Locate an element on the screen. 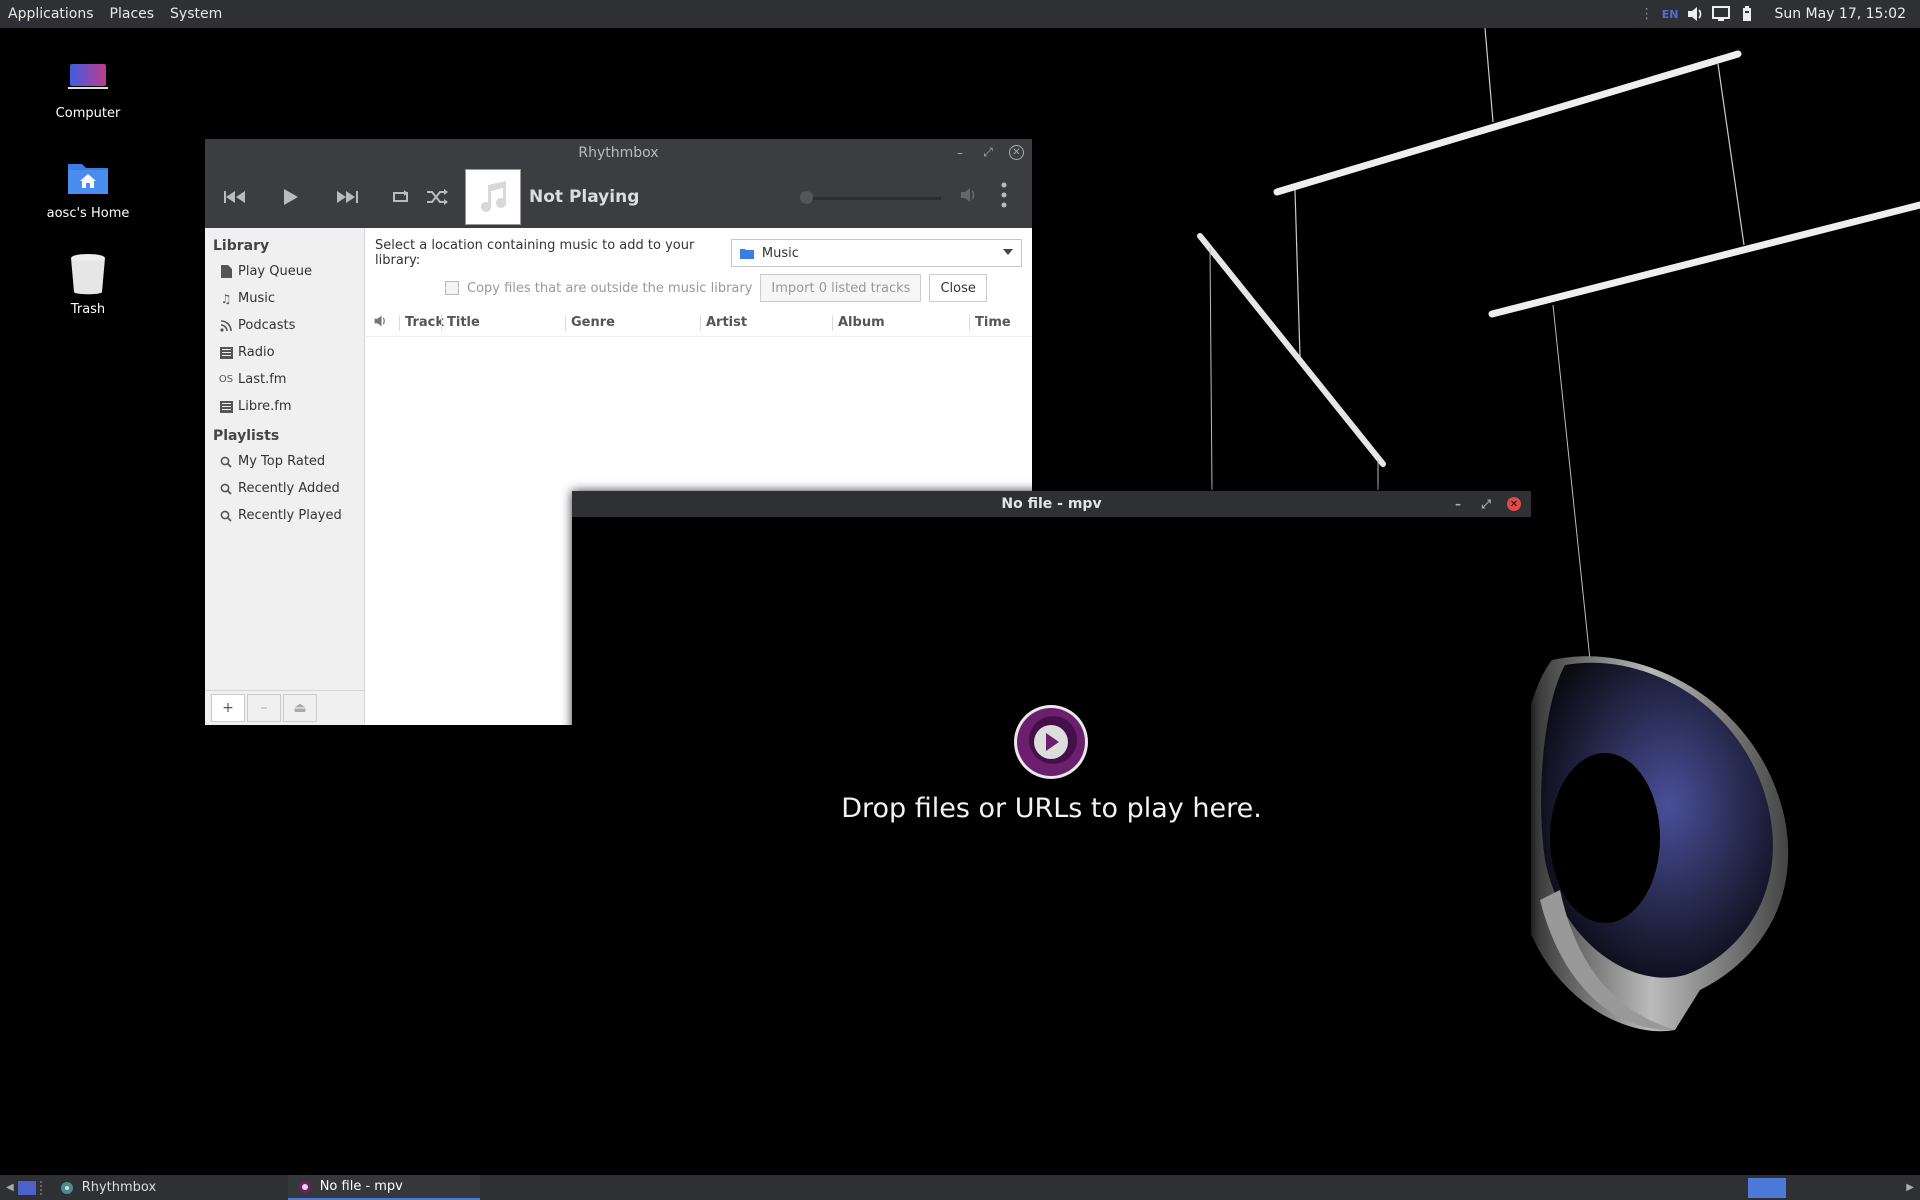  rss-icon is located at coordinates (226, 326).